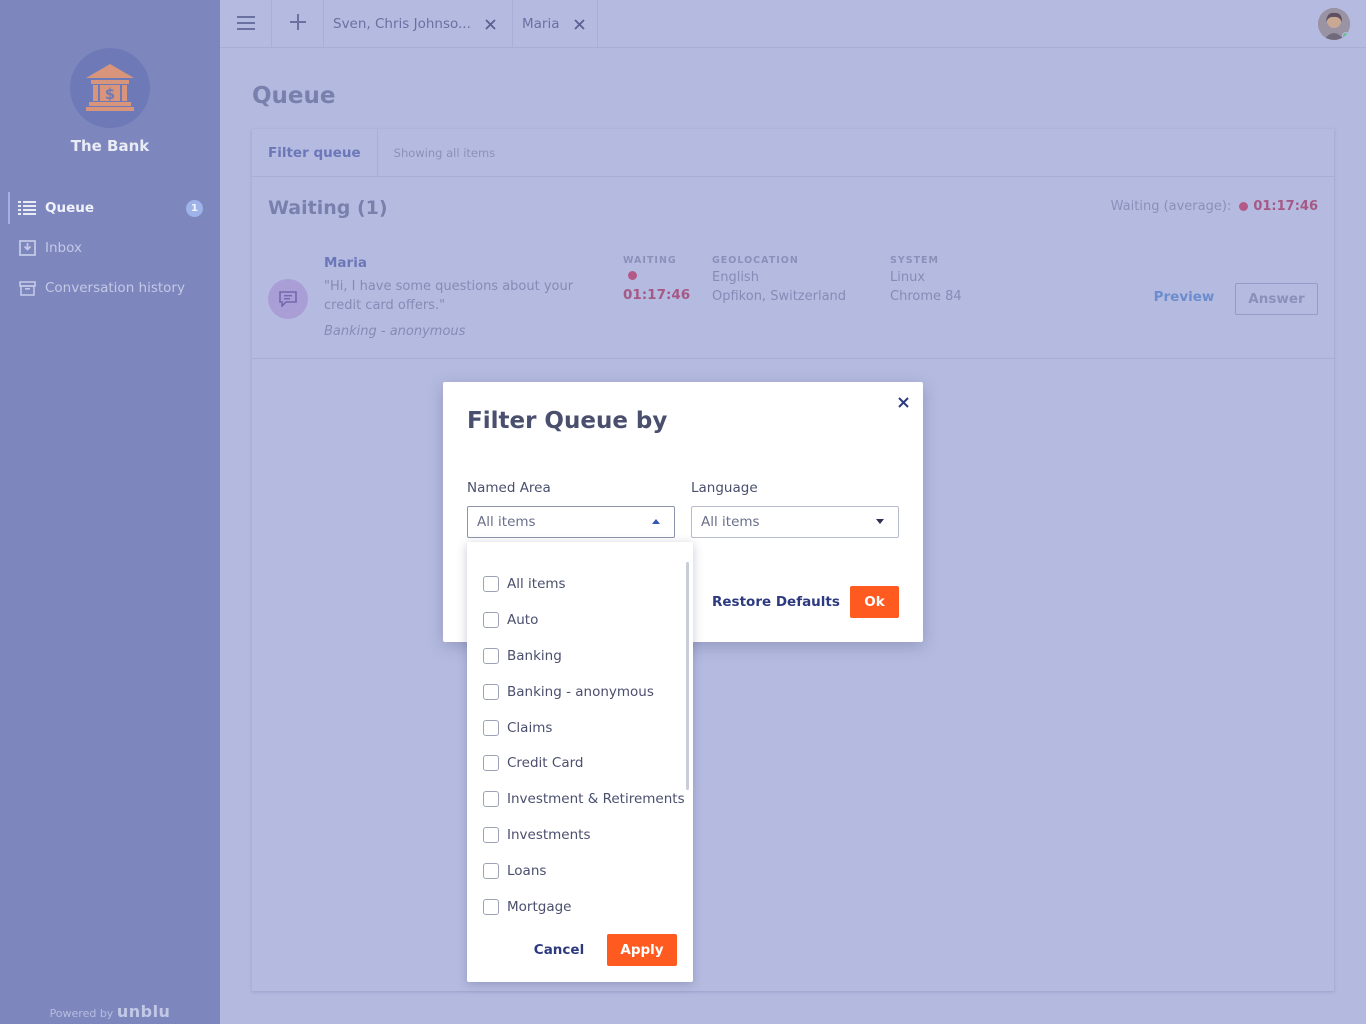  I want to click on hamburger-menu-icon, so click(245, 24).